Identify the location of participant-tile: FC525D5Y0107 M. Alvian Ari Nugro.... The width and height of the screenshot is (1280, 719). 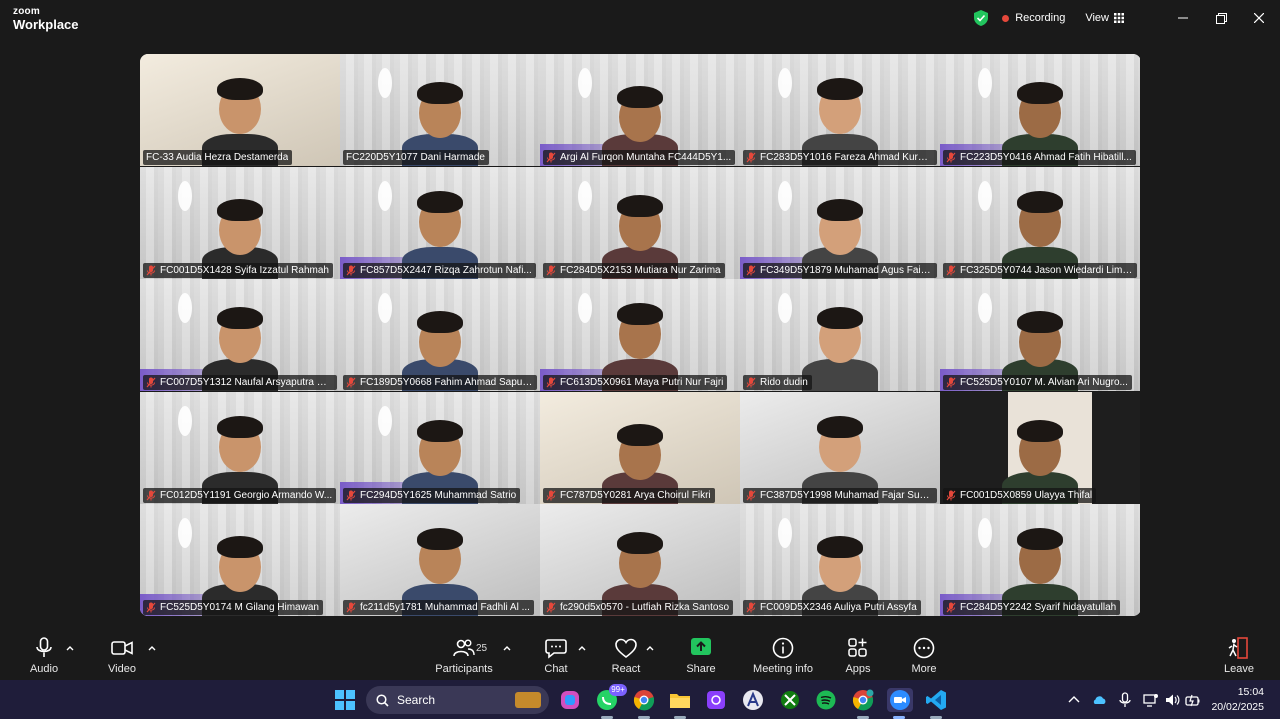
(1040, 335).